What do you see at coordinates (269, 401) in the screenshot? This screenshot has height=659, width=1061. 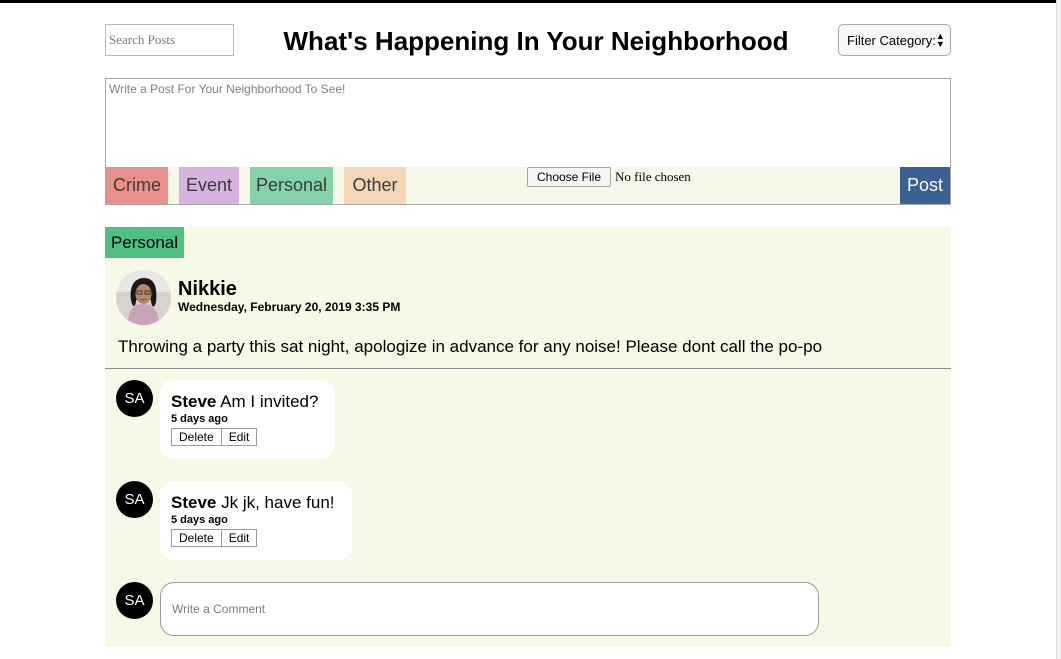 I see `comment-message: Am I invited?` at bounding box center [269, 401].